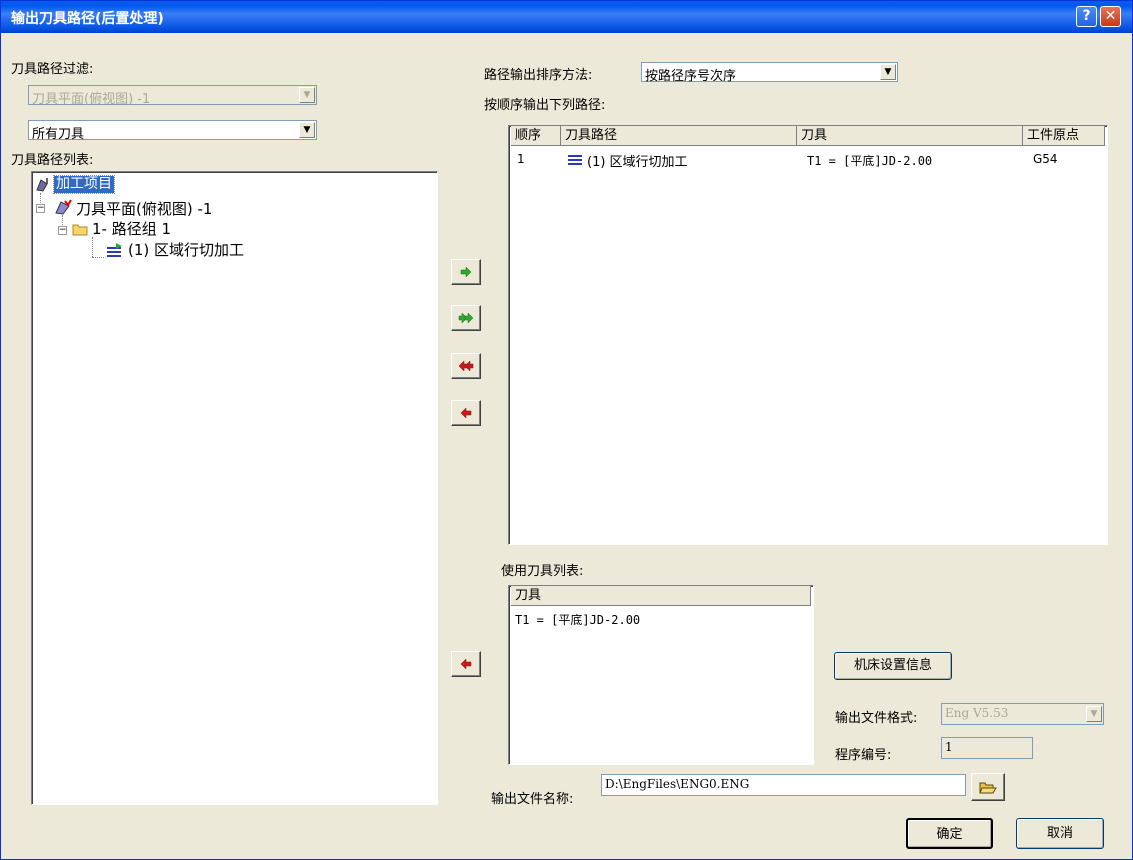 This screenshot has height=860, width=1133. I want to click on column-header-toolpath: 刀具路径, so click(679, 136).